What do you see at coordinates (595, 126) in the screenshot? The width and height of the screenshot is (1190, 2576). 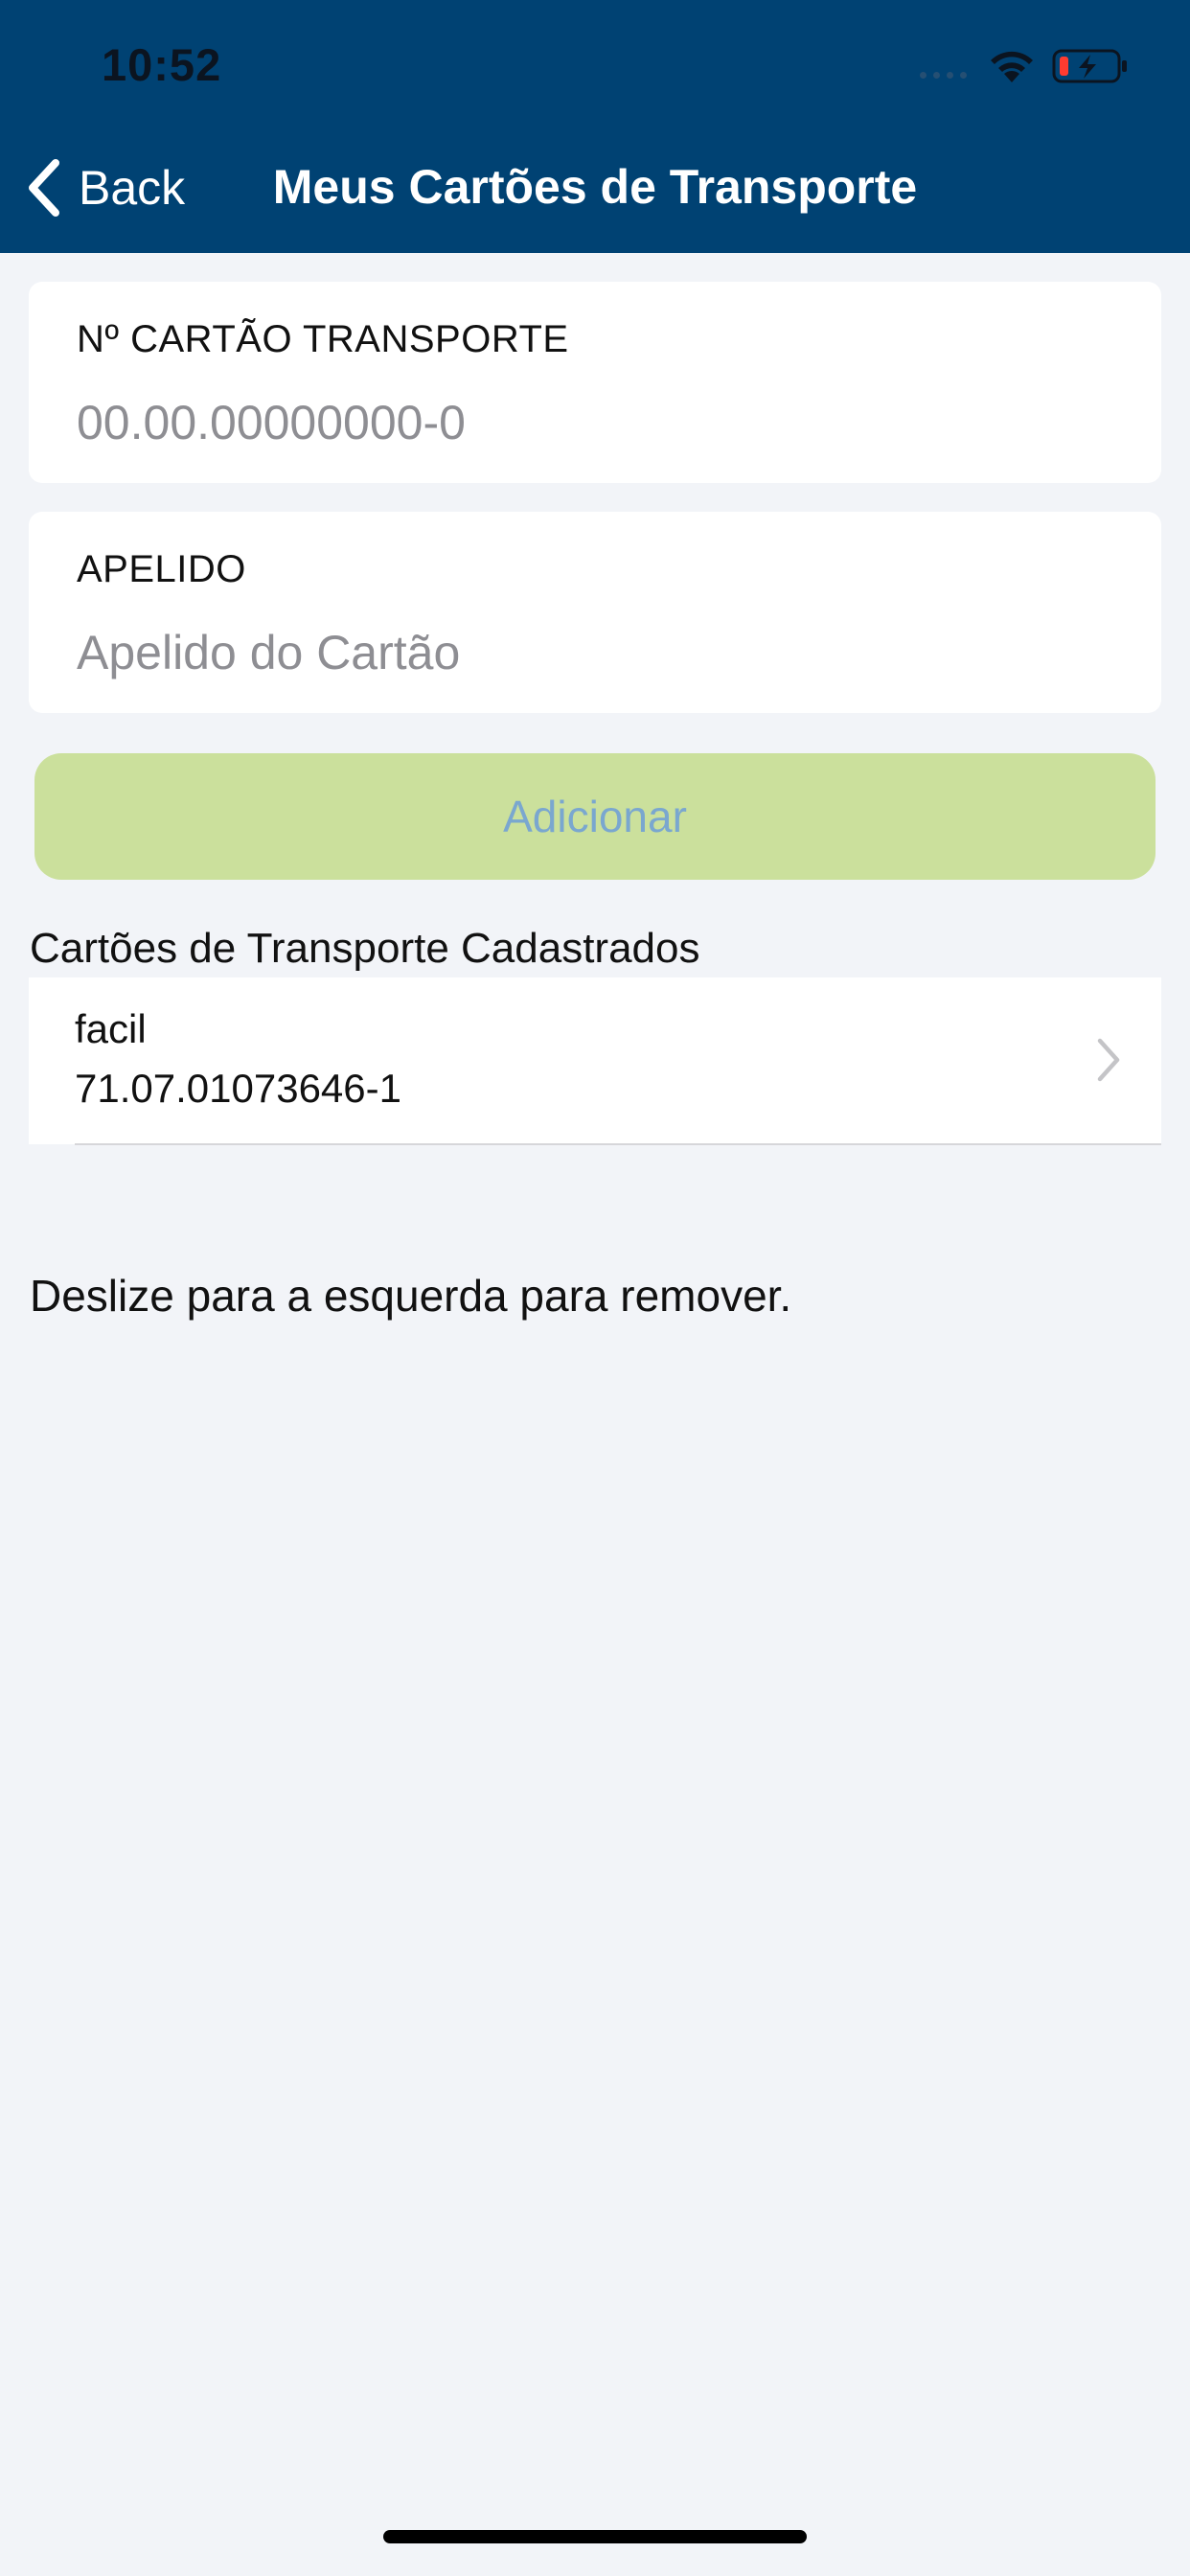 I see `navigation-header: 10:52 Back Meus Cartões de Transporte` at bounding box center [595, 126].